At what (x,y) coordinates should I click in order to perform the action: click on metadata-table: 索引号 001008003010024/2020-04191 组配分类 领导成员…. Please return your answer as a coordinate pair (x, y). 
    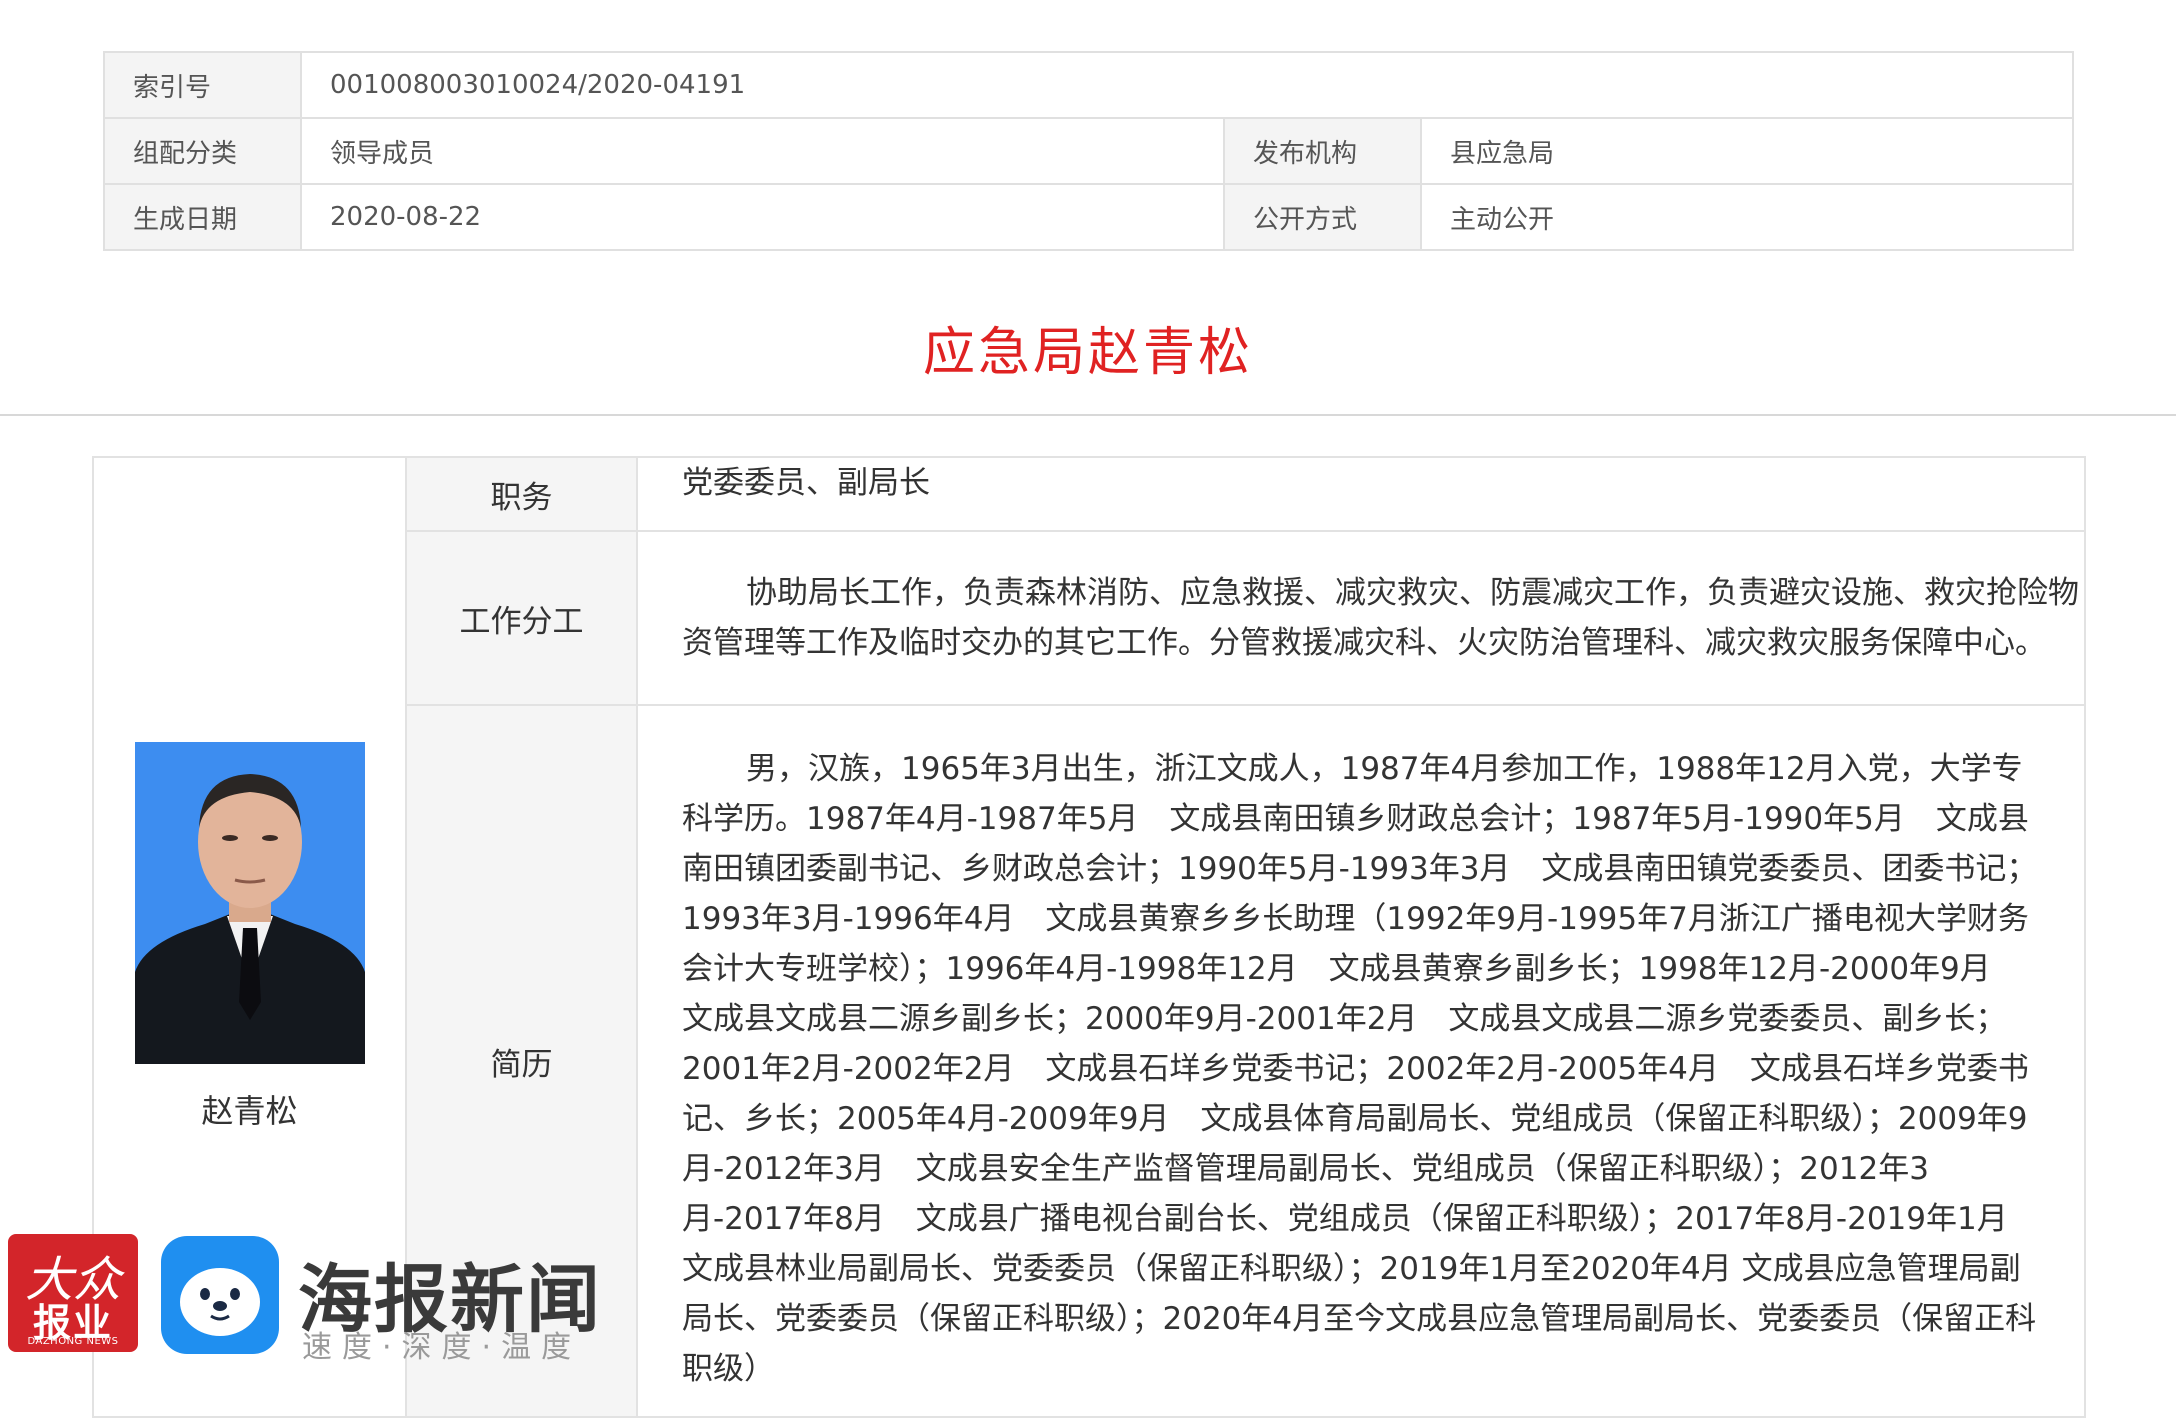
    Looking at the image, I should click on (1088, 151).